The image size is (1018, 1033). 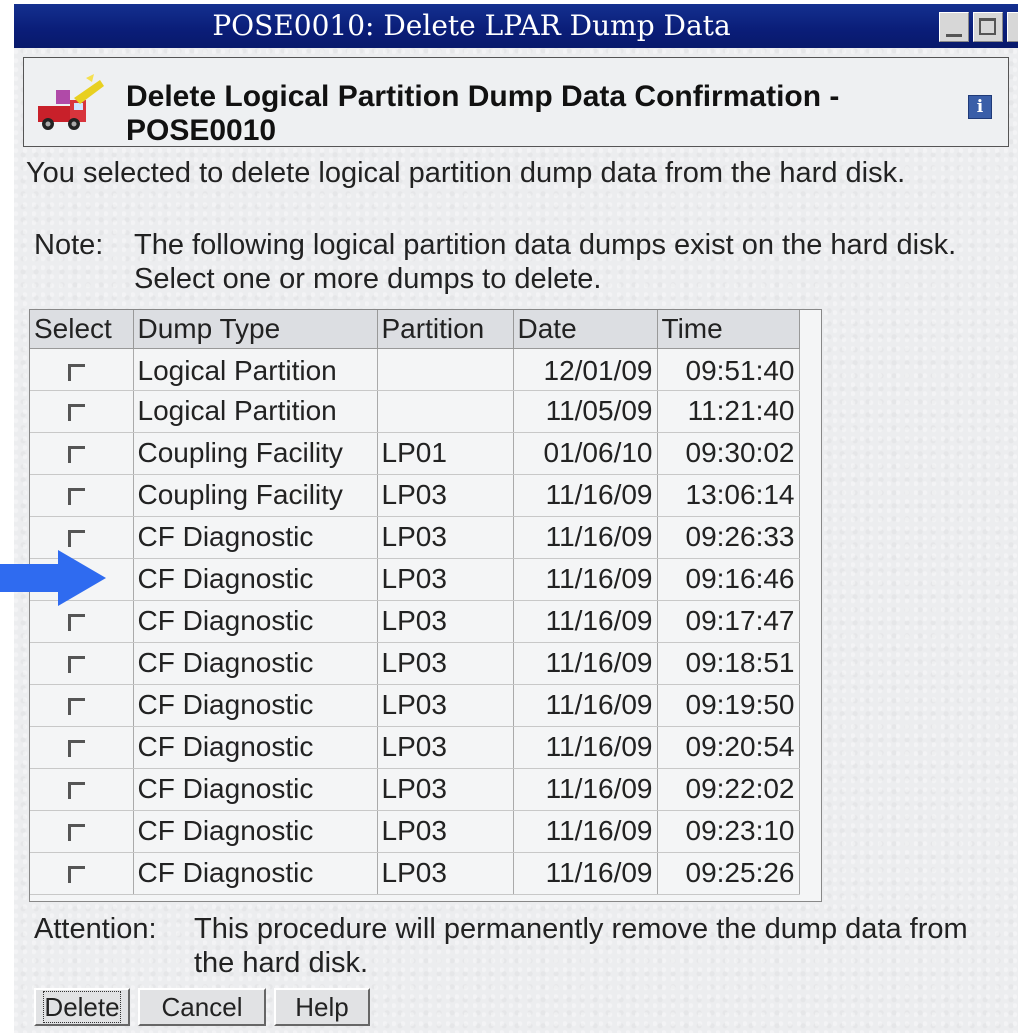 I want to click on minimize-icon, so click(x=954, y=27).